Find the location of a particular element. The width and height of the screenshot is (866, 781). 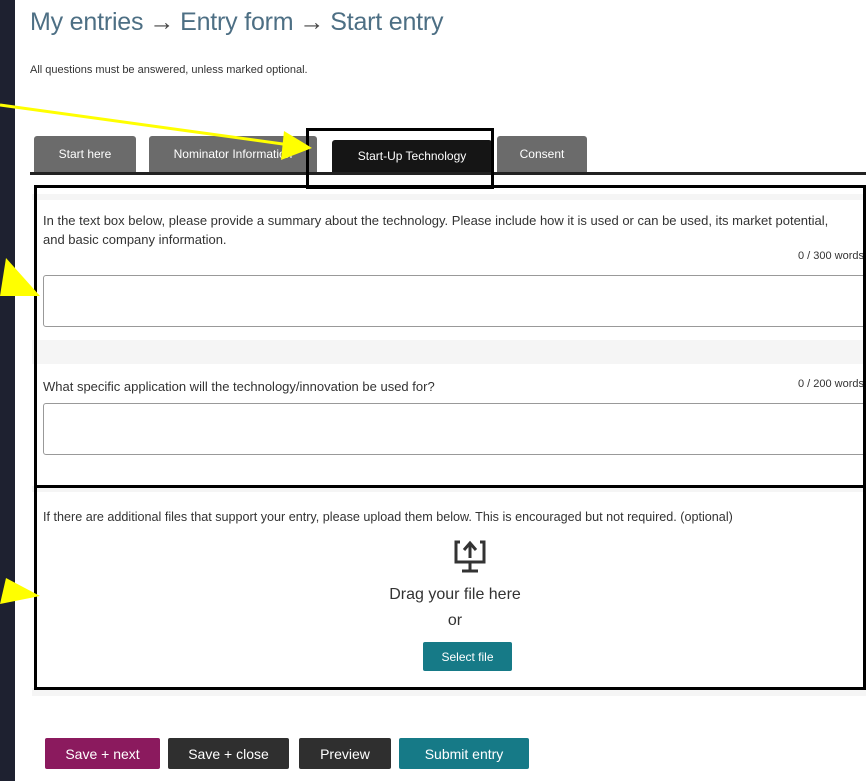

breadcrumb: My entries → Entry form → Start entry is located at coordinates (237, 22).